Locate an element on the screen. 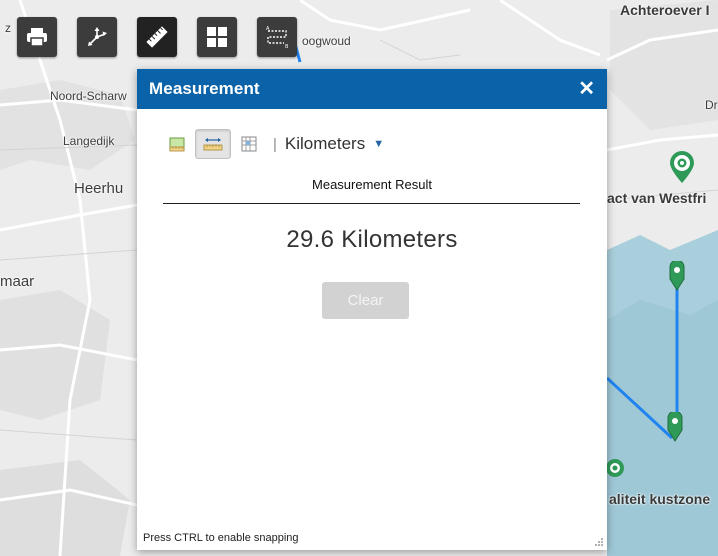 The height and width of the screenshot is (556, 718). caret-down-icon: ▼ is located at coordinates (379, 144).